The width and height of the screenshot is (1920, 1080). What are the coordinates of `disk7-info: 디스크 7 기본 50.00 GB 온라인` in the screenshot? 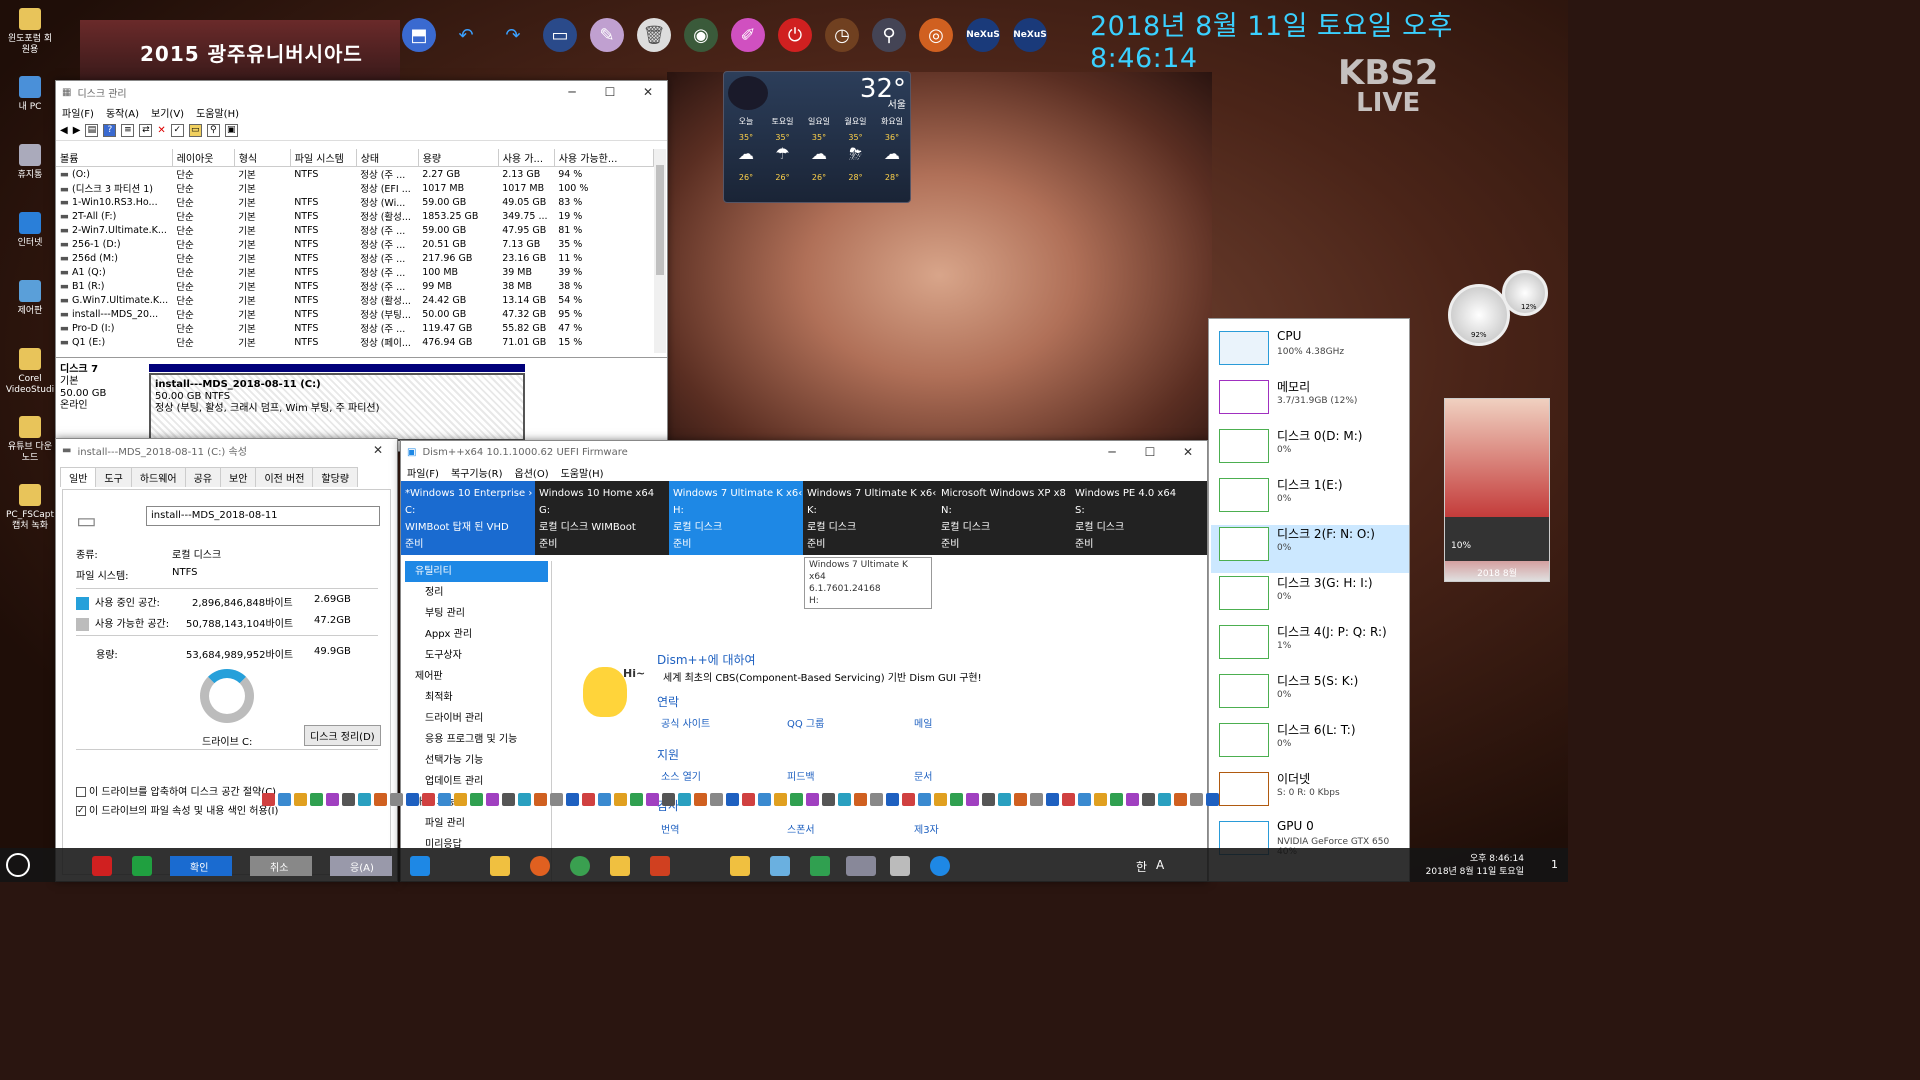 It's located at (83, 388).